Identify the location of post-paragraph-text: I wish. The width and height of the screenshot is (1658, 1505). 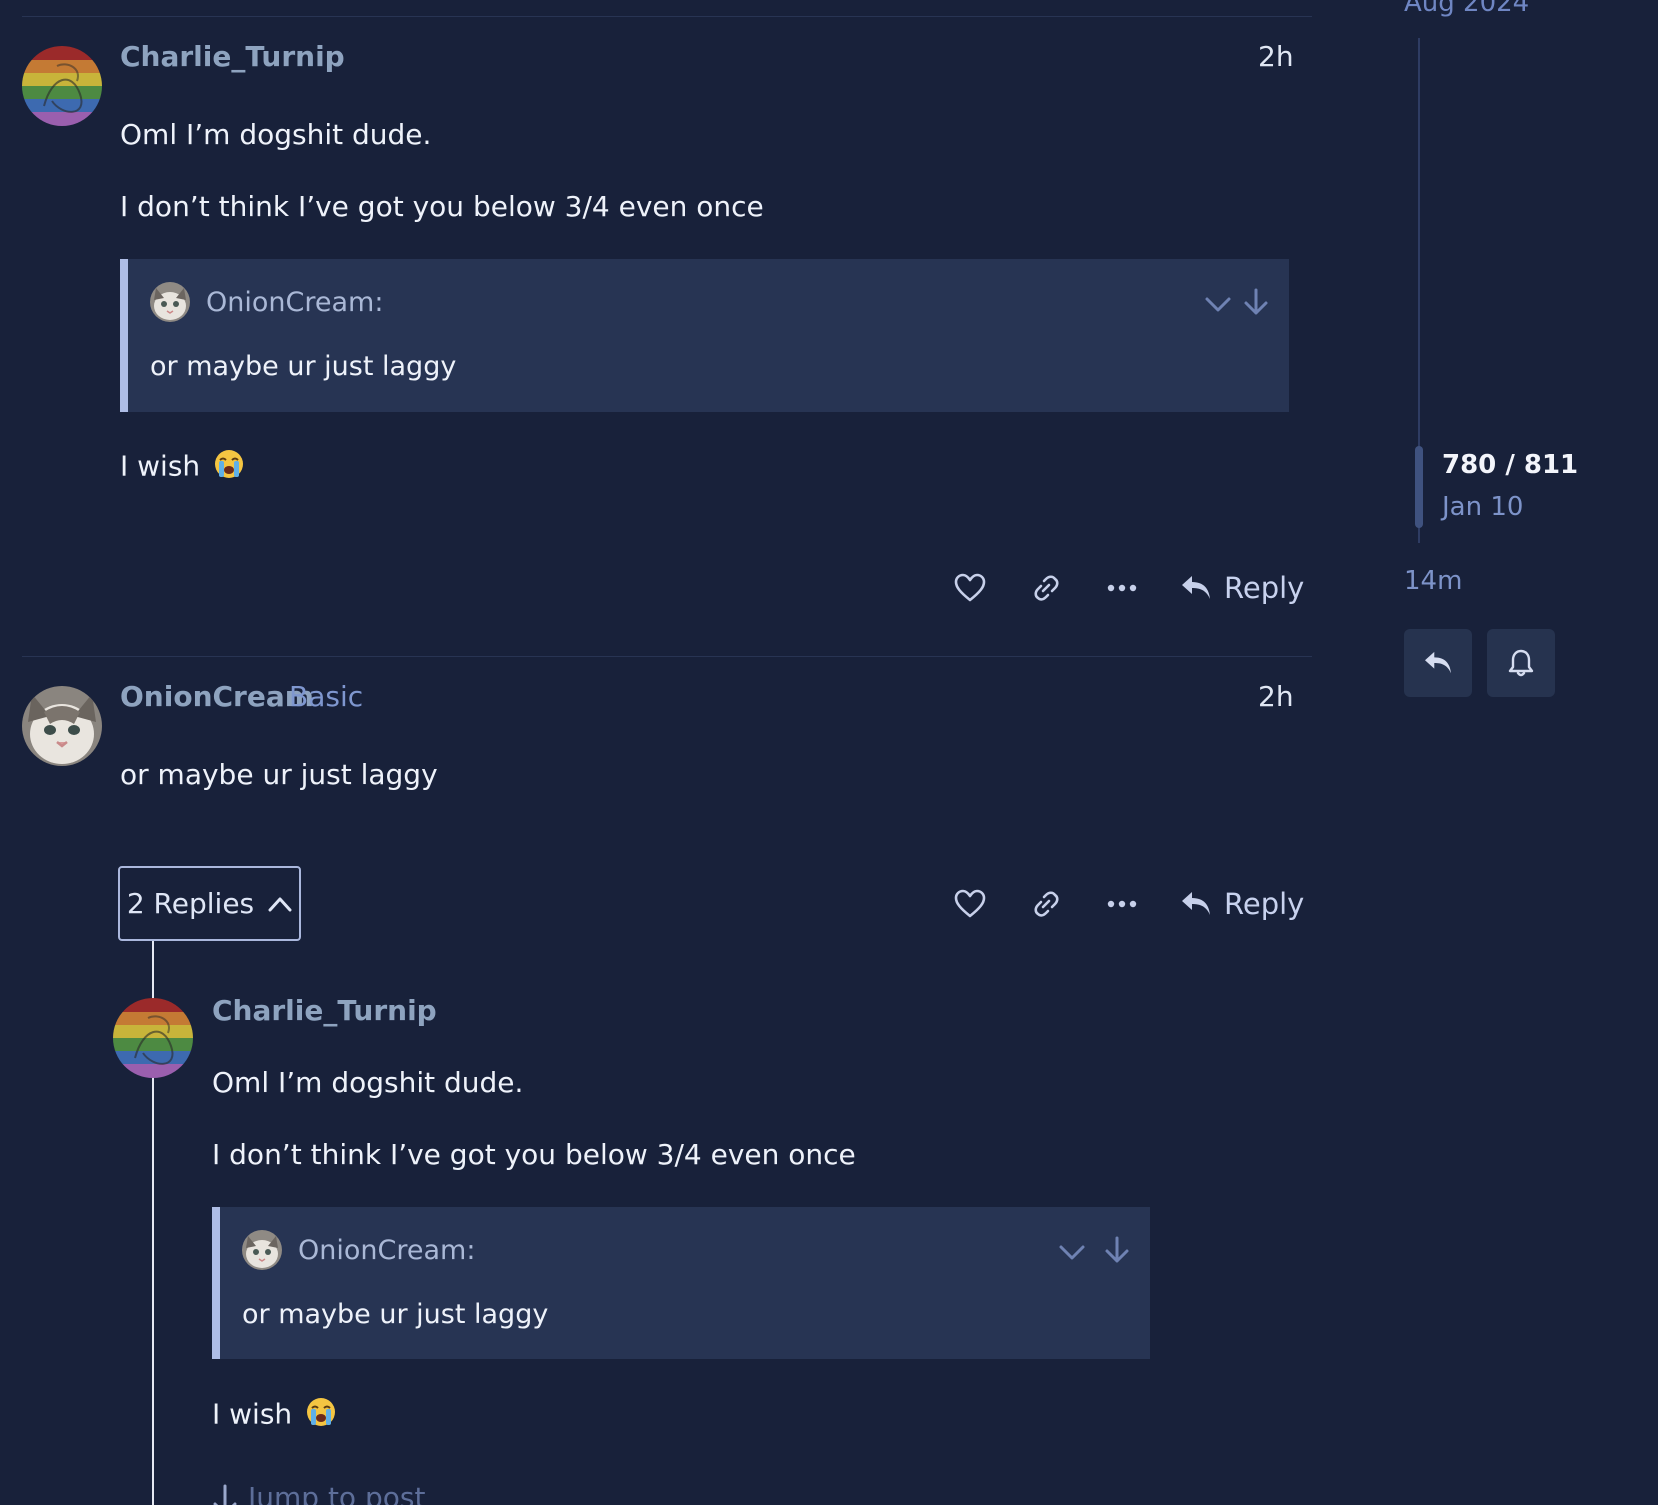
(160, 466).